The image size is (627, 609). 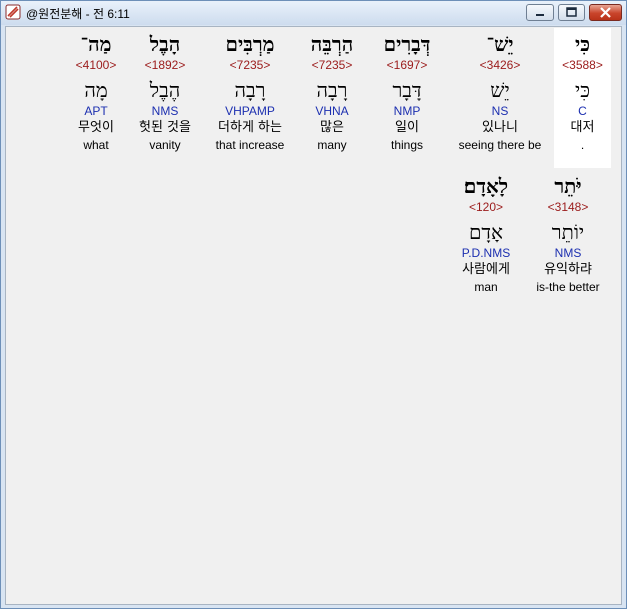 I want to click on minimize-button, so click(x=540, y=12).